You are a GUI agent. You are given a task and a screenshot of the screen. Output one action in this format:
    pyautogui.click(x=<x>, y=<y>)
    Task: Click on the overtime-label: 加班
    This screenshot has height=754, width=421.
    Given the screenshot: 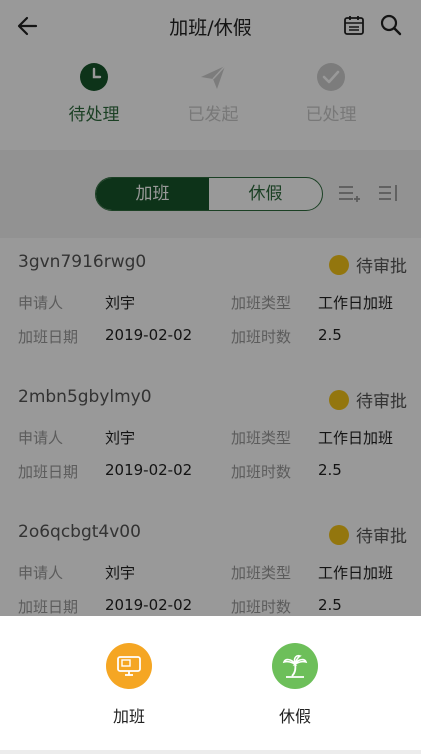 What is the action you would take?
    pyautogui.click(x=128, y=716)
    